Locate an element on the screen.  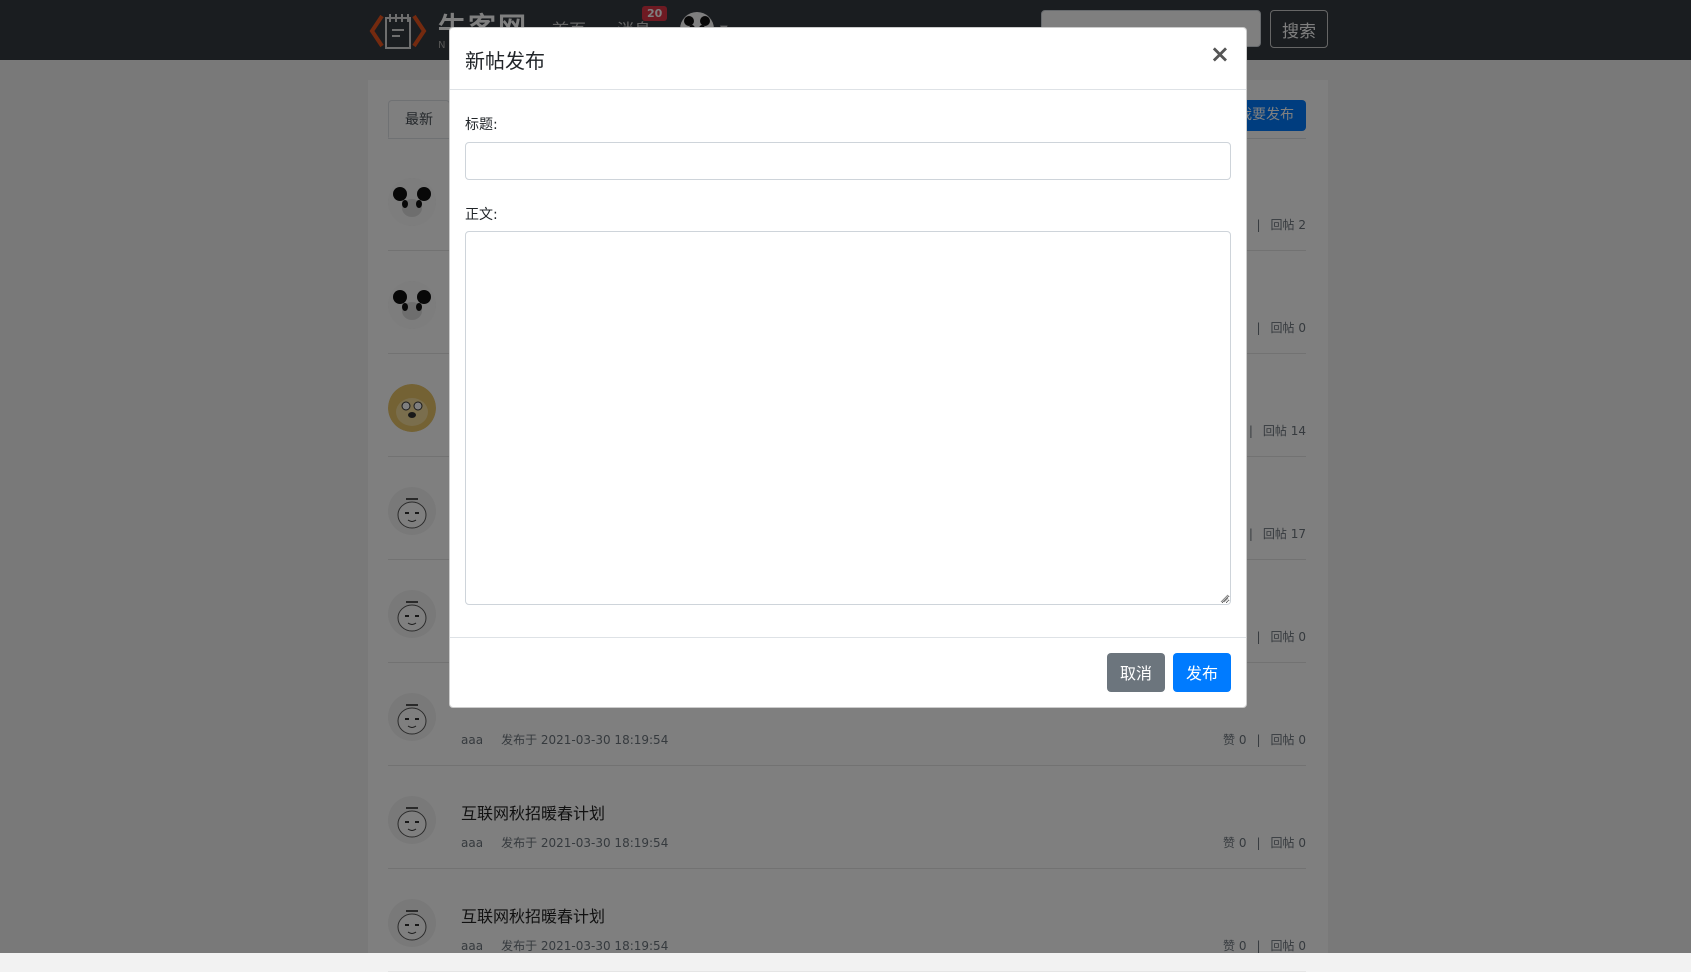
resize-grip-icon is located at coordinates (1224, 598).